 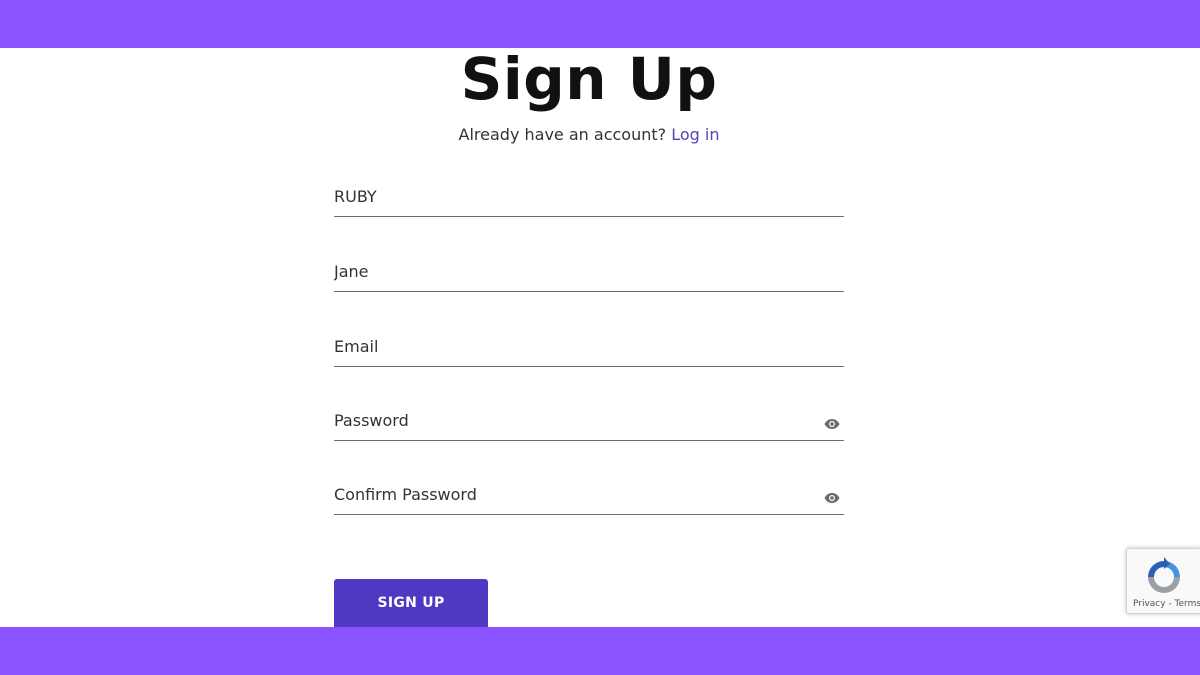 What do you see at coordinates (600, 651) in the screenshot?
I see `bottom-accent-band` at bounding box center [600, 651].